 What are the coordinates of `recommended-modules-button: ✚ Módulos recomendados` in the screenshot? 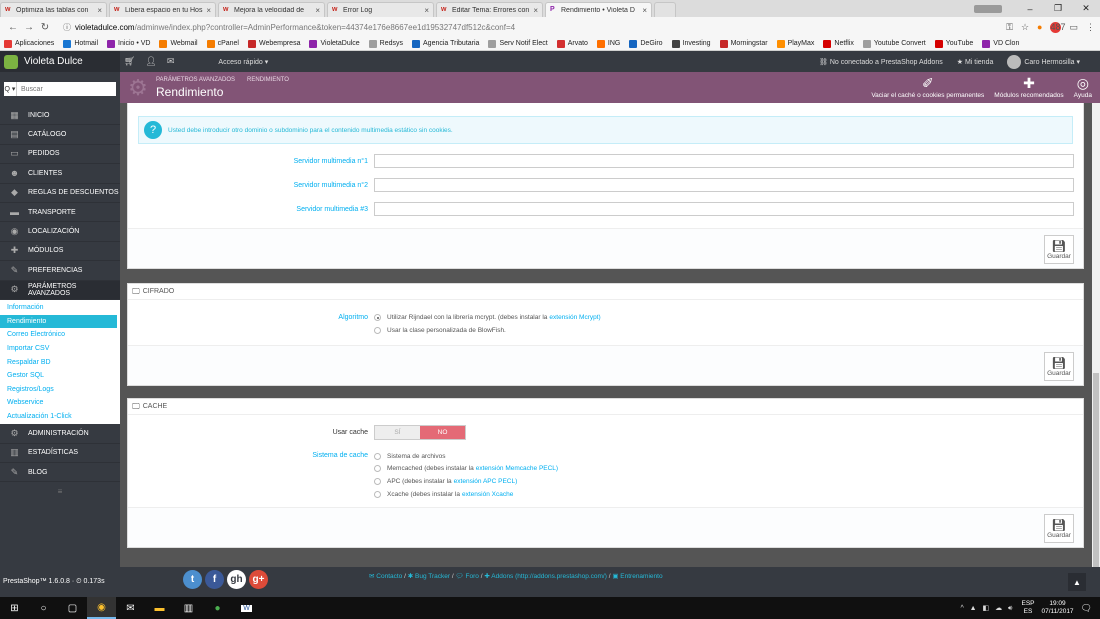 It's located at (1028, 87).